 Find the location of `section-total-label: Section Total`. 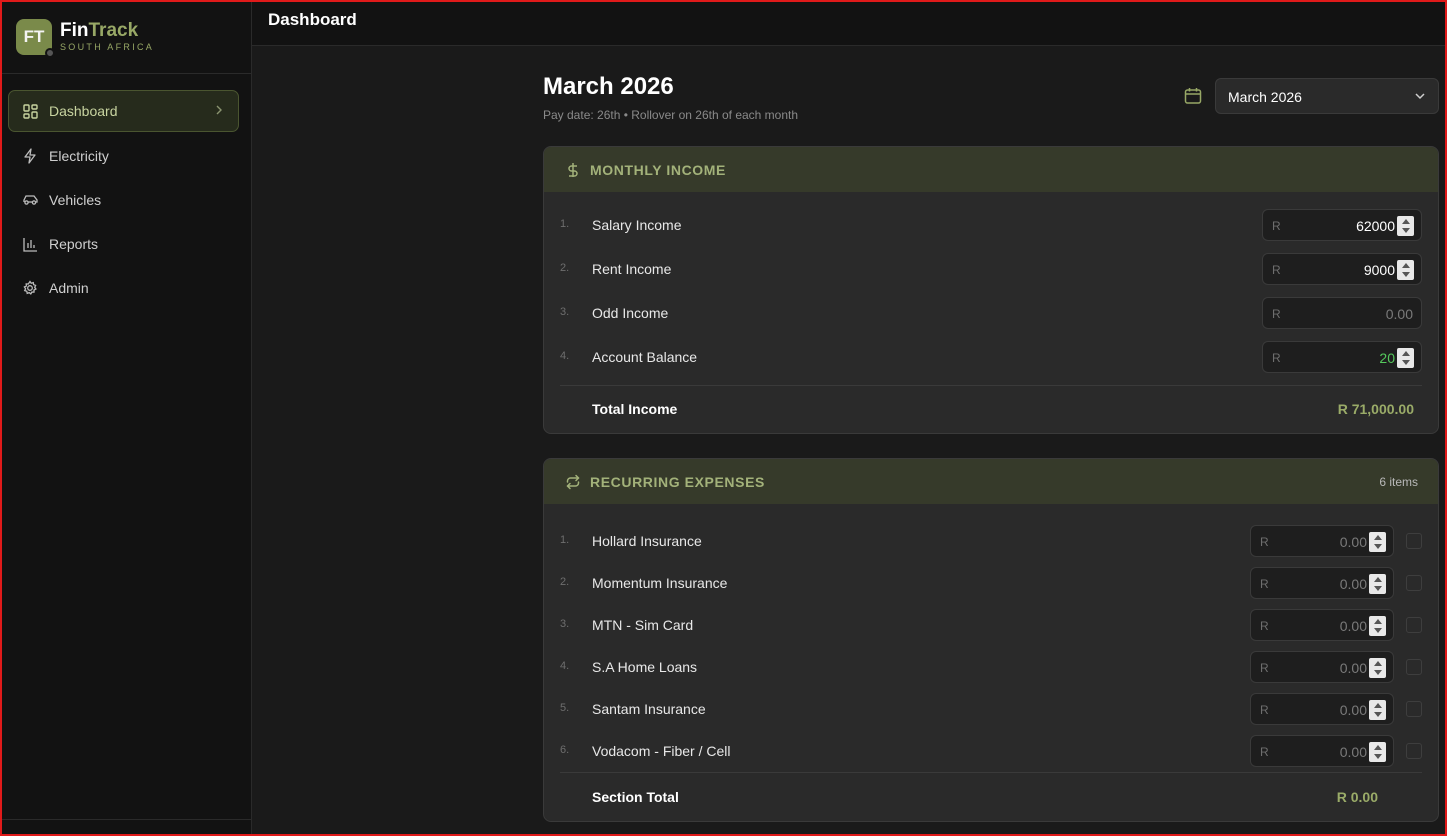

section-total-label: Section Total is located at coordinates (635, 797).